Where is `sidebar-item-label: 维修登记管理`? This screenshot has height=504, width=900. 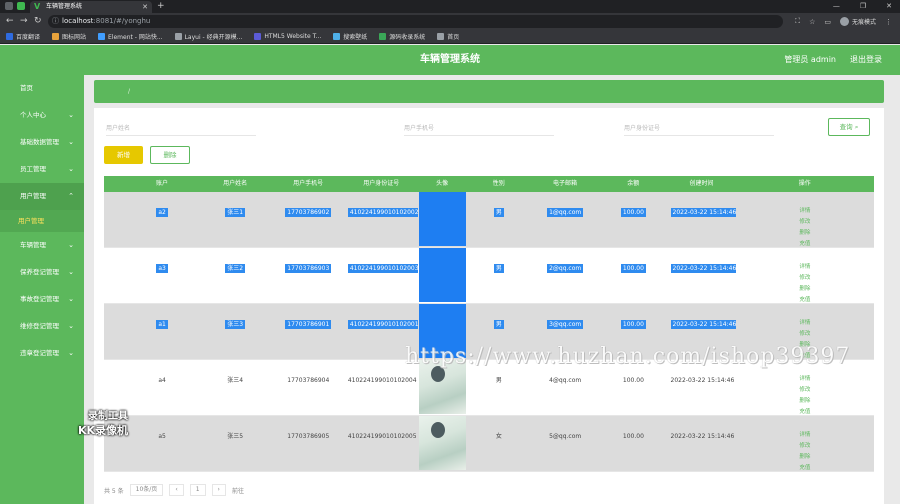
sidebar-item-label: 维修登记管理 is located at coordinates (39, 326).